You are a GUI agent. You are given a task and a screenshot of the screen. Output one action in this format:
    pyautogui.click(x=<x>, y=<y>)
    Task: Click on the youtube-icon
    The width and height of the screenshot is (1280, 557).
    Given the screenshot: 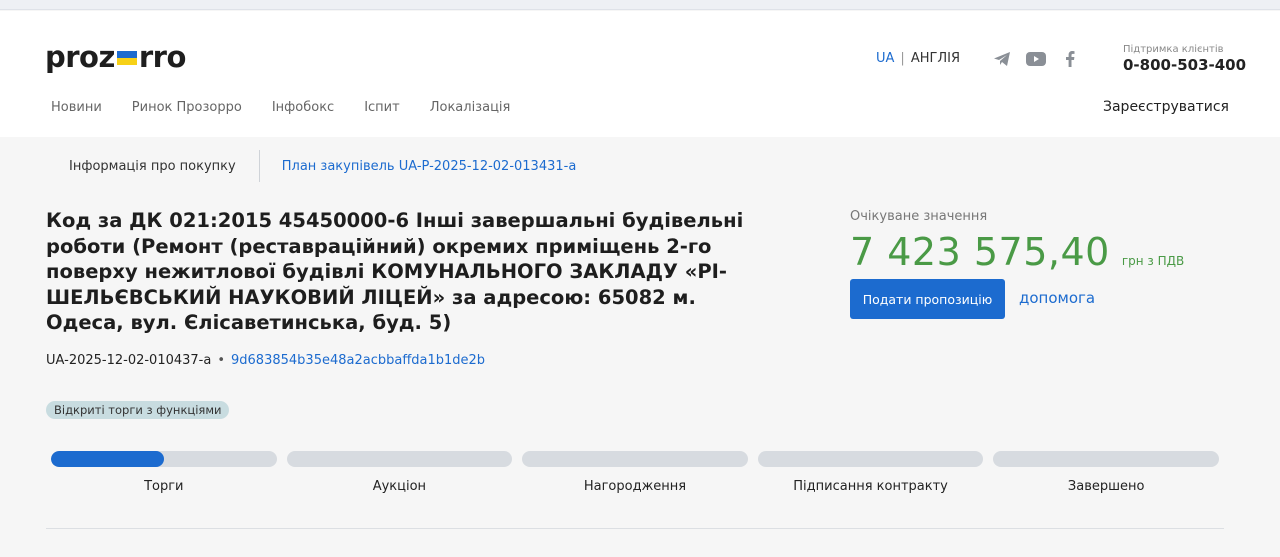 What is the action you would take?
    pyautogui.click(x=1036, y=59)
    